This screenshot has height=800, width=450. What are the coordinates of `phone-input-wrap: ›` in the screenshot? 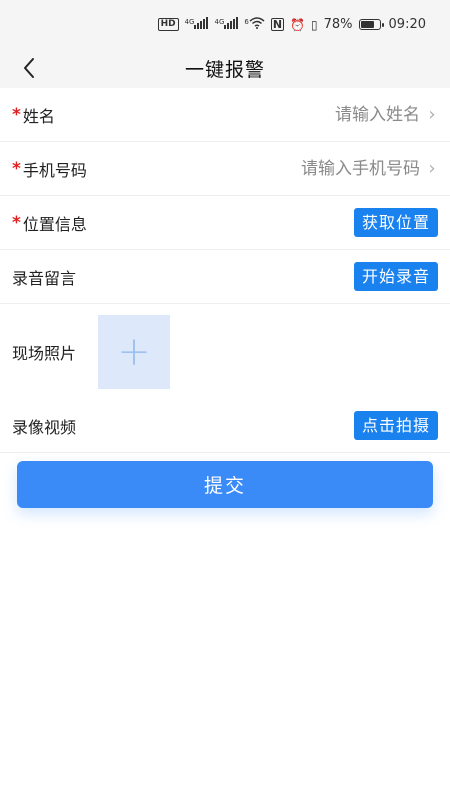 It's located at (319, 168).